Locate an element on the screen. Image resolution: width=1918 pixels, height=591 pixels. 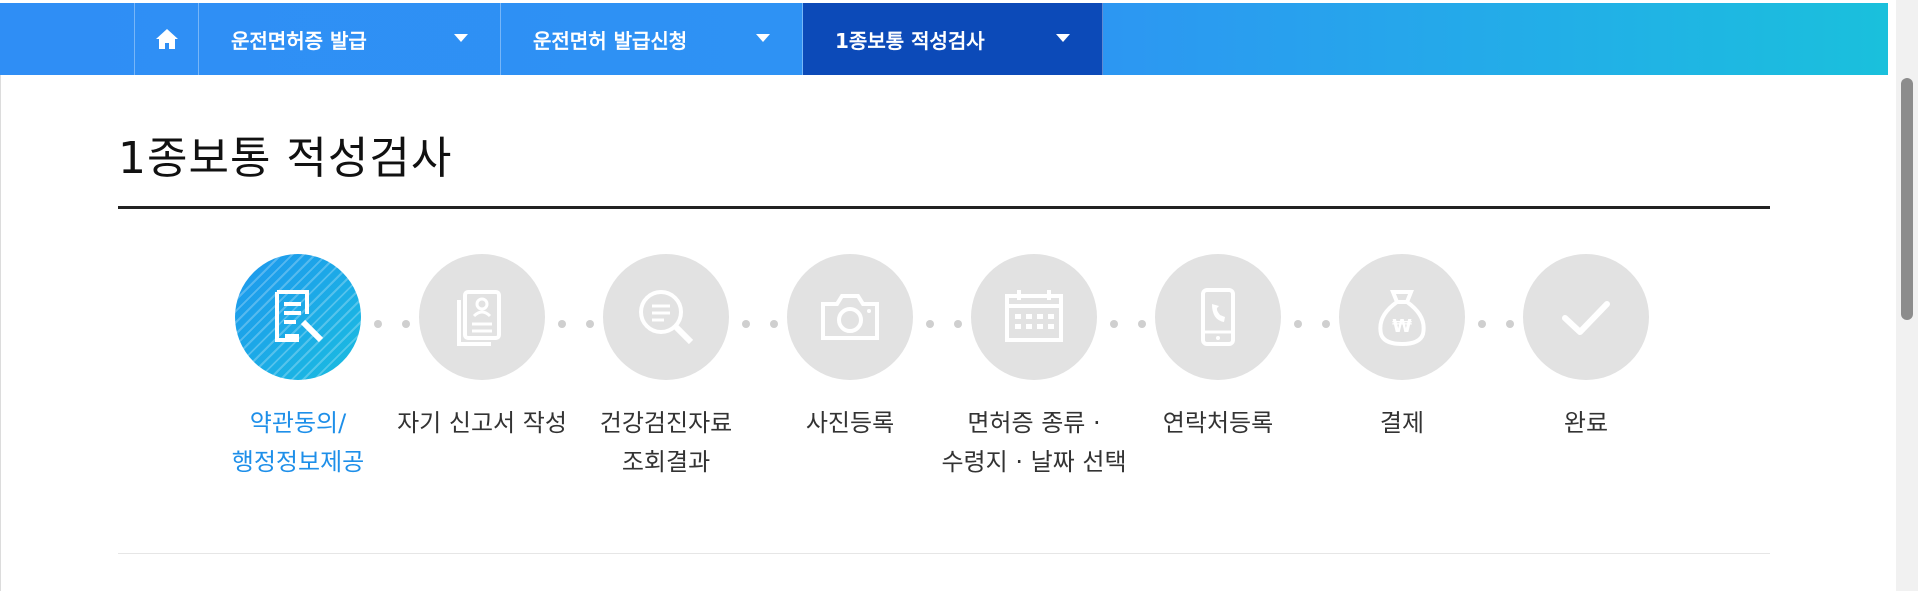
step-label: 완료 is located at coordinates (1586, 423).